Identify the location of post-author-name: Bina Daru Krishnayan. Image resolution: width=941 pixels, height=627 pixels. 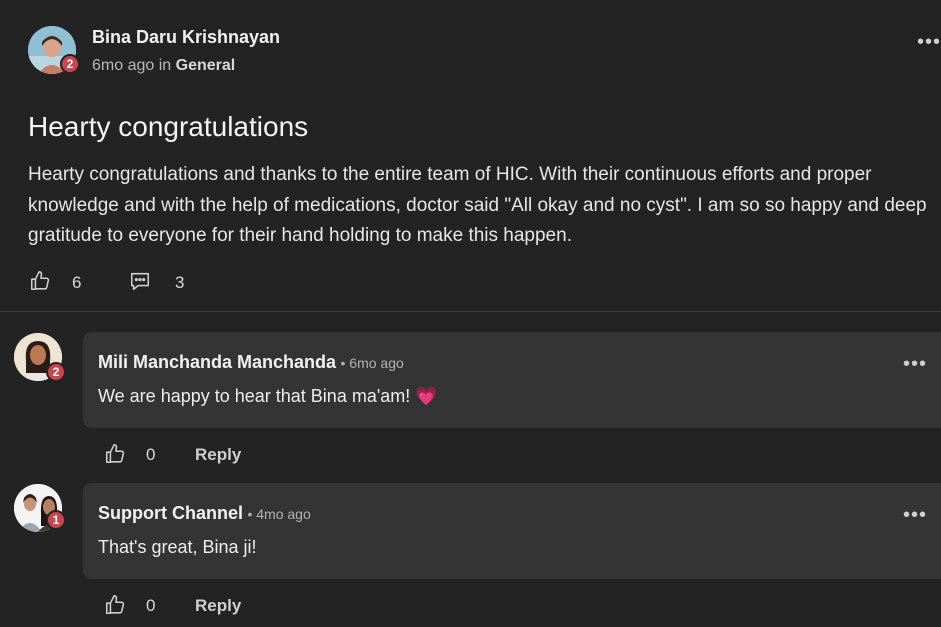
(186, 37).